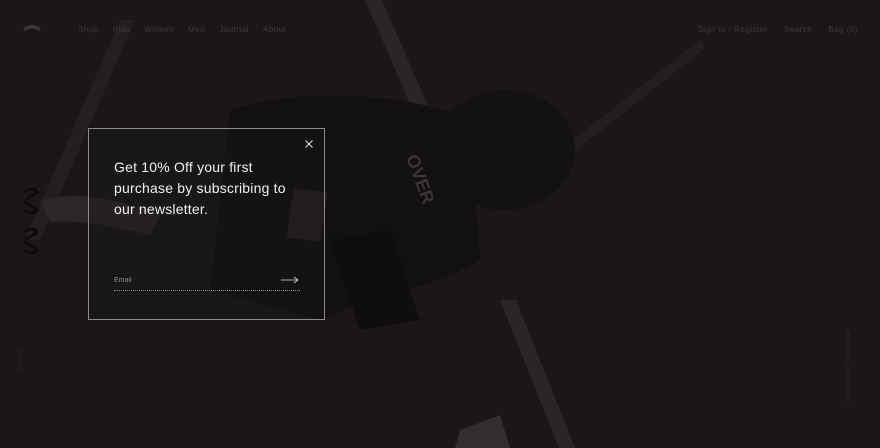  I want to click on brand-logo-icon, so click(32, 29).